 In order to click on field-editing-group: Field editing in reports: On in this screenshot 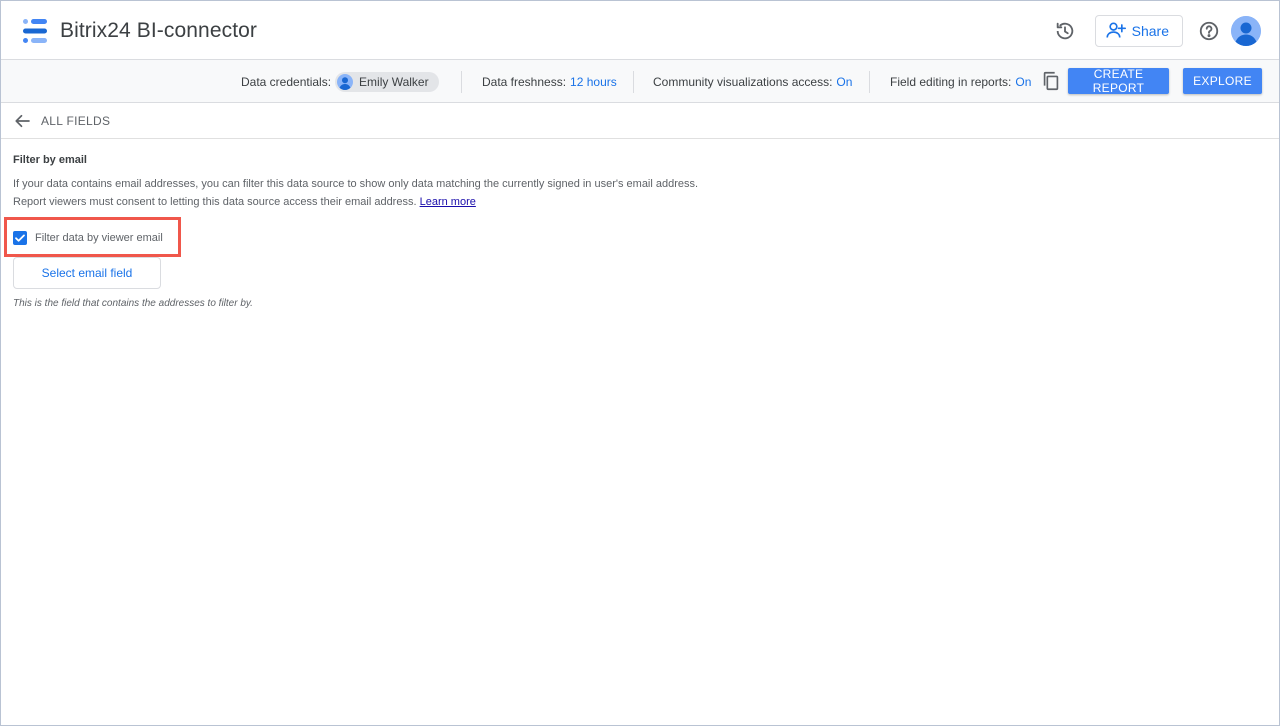, I will do `click(960, 81)`.